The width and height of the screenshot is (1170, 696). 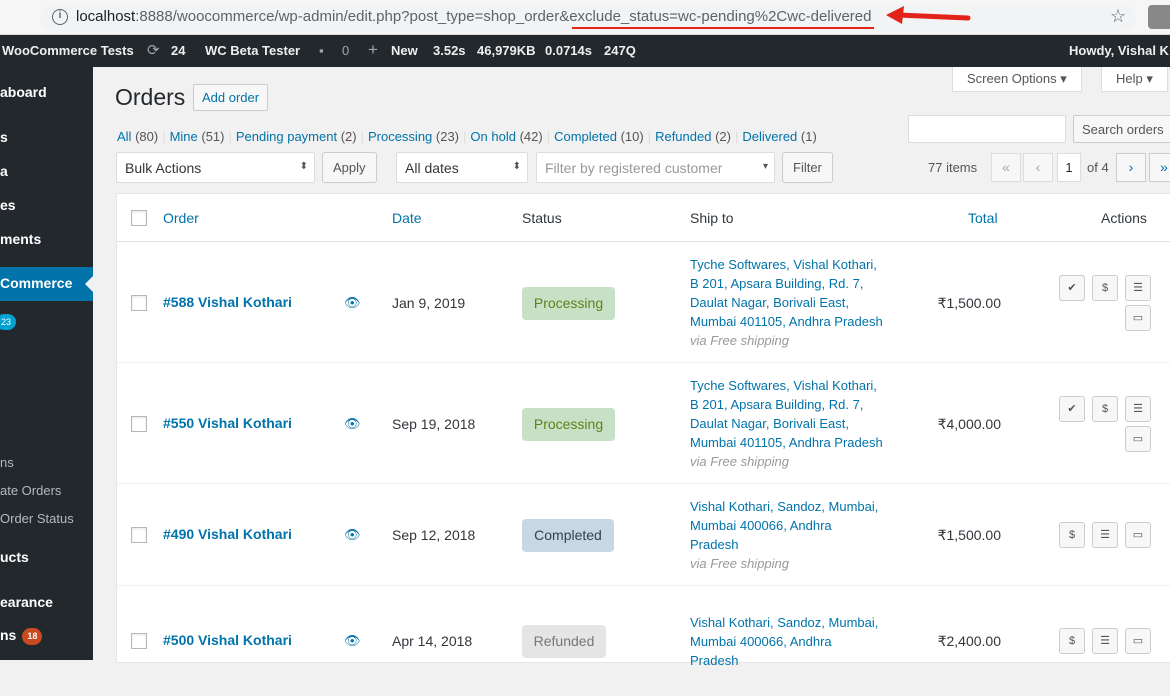 What do you see at coordinates (400, 136) in the screenshot?
I see `status-link: Processing` at bounding box center [400, 136].